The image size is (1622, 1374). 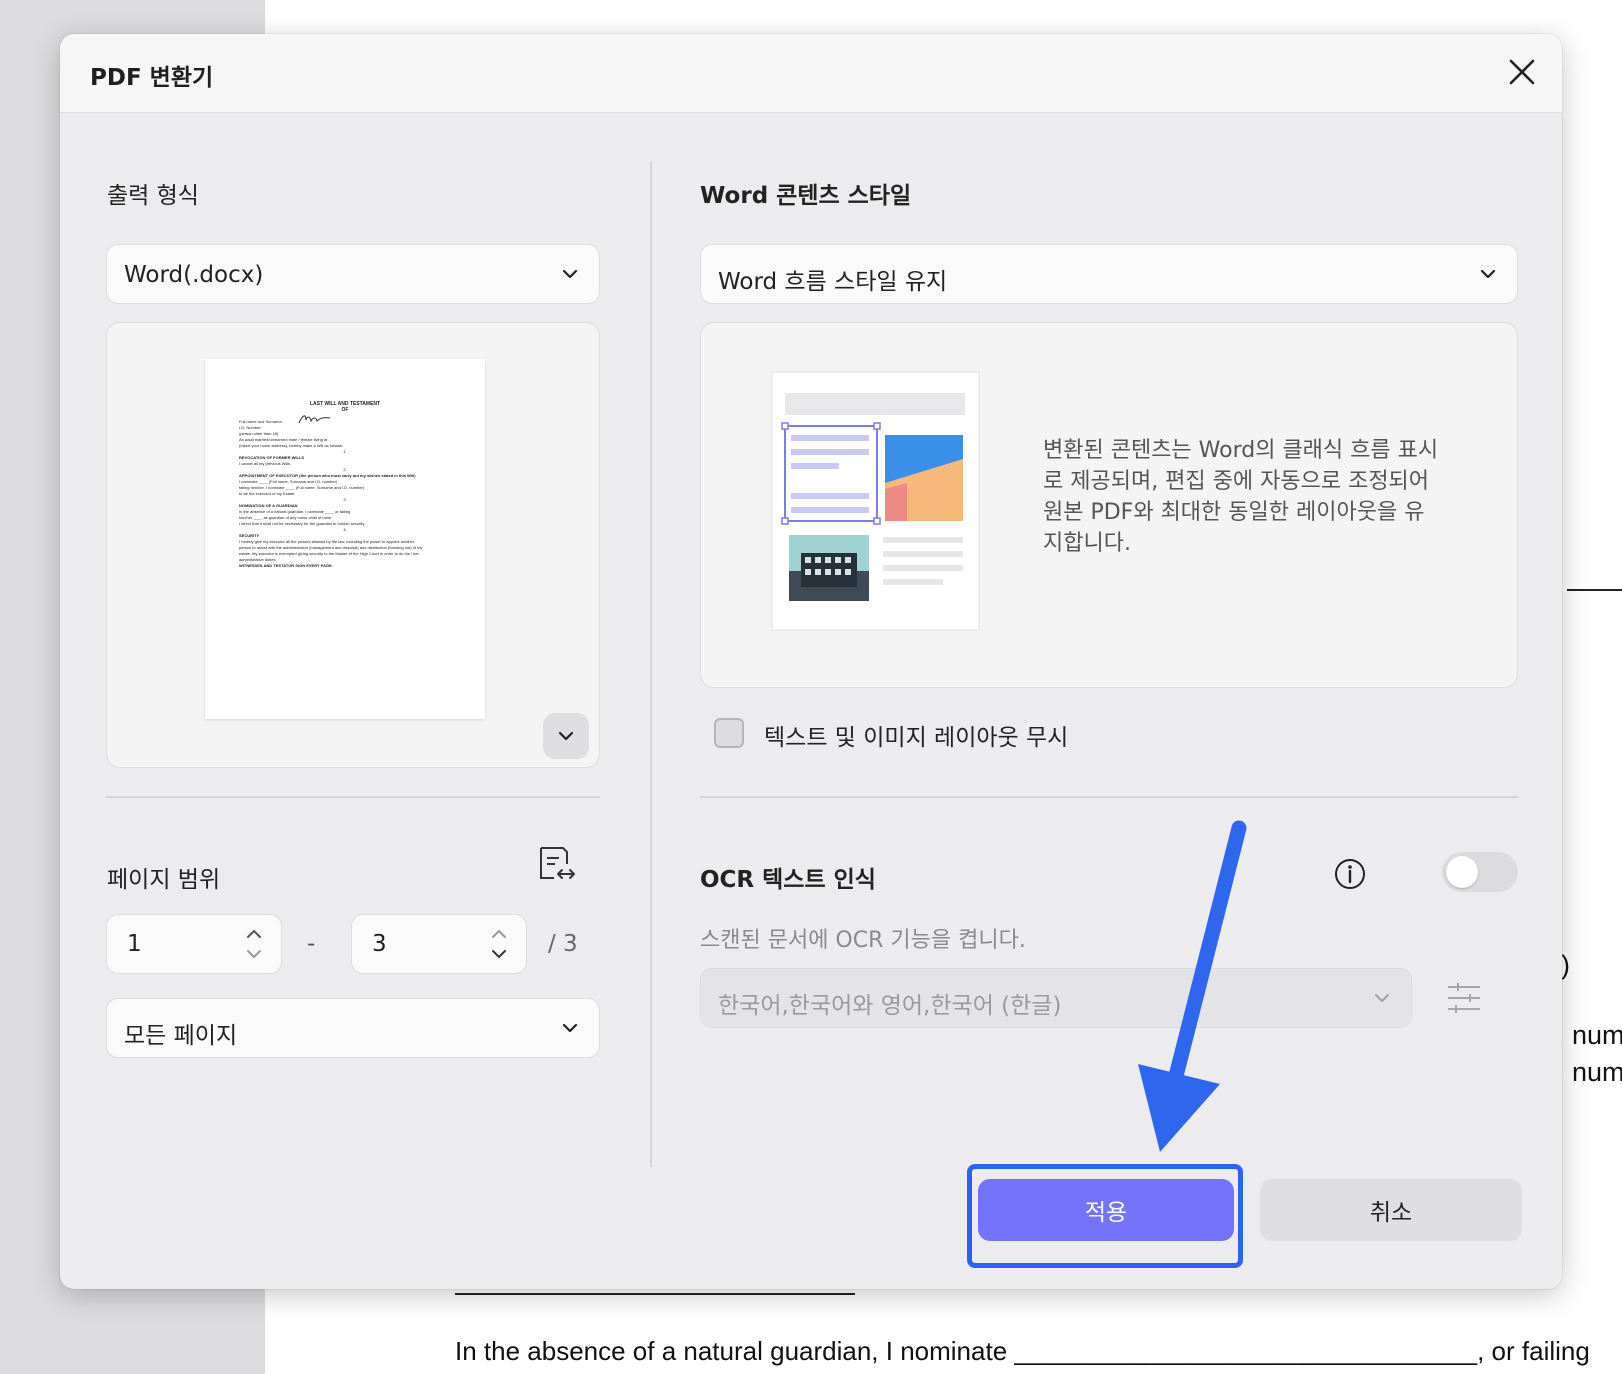 I want to click on content-style-select: Word 흐름 스타일 유지, so click(x=1109, y=274).